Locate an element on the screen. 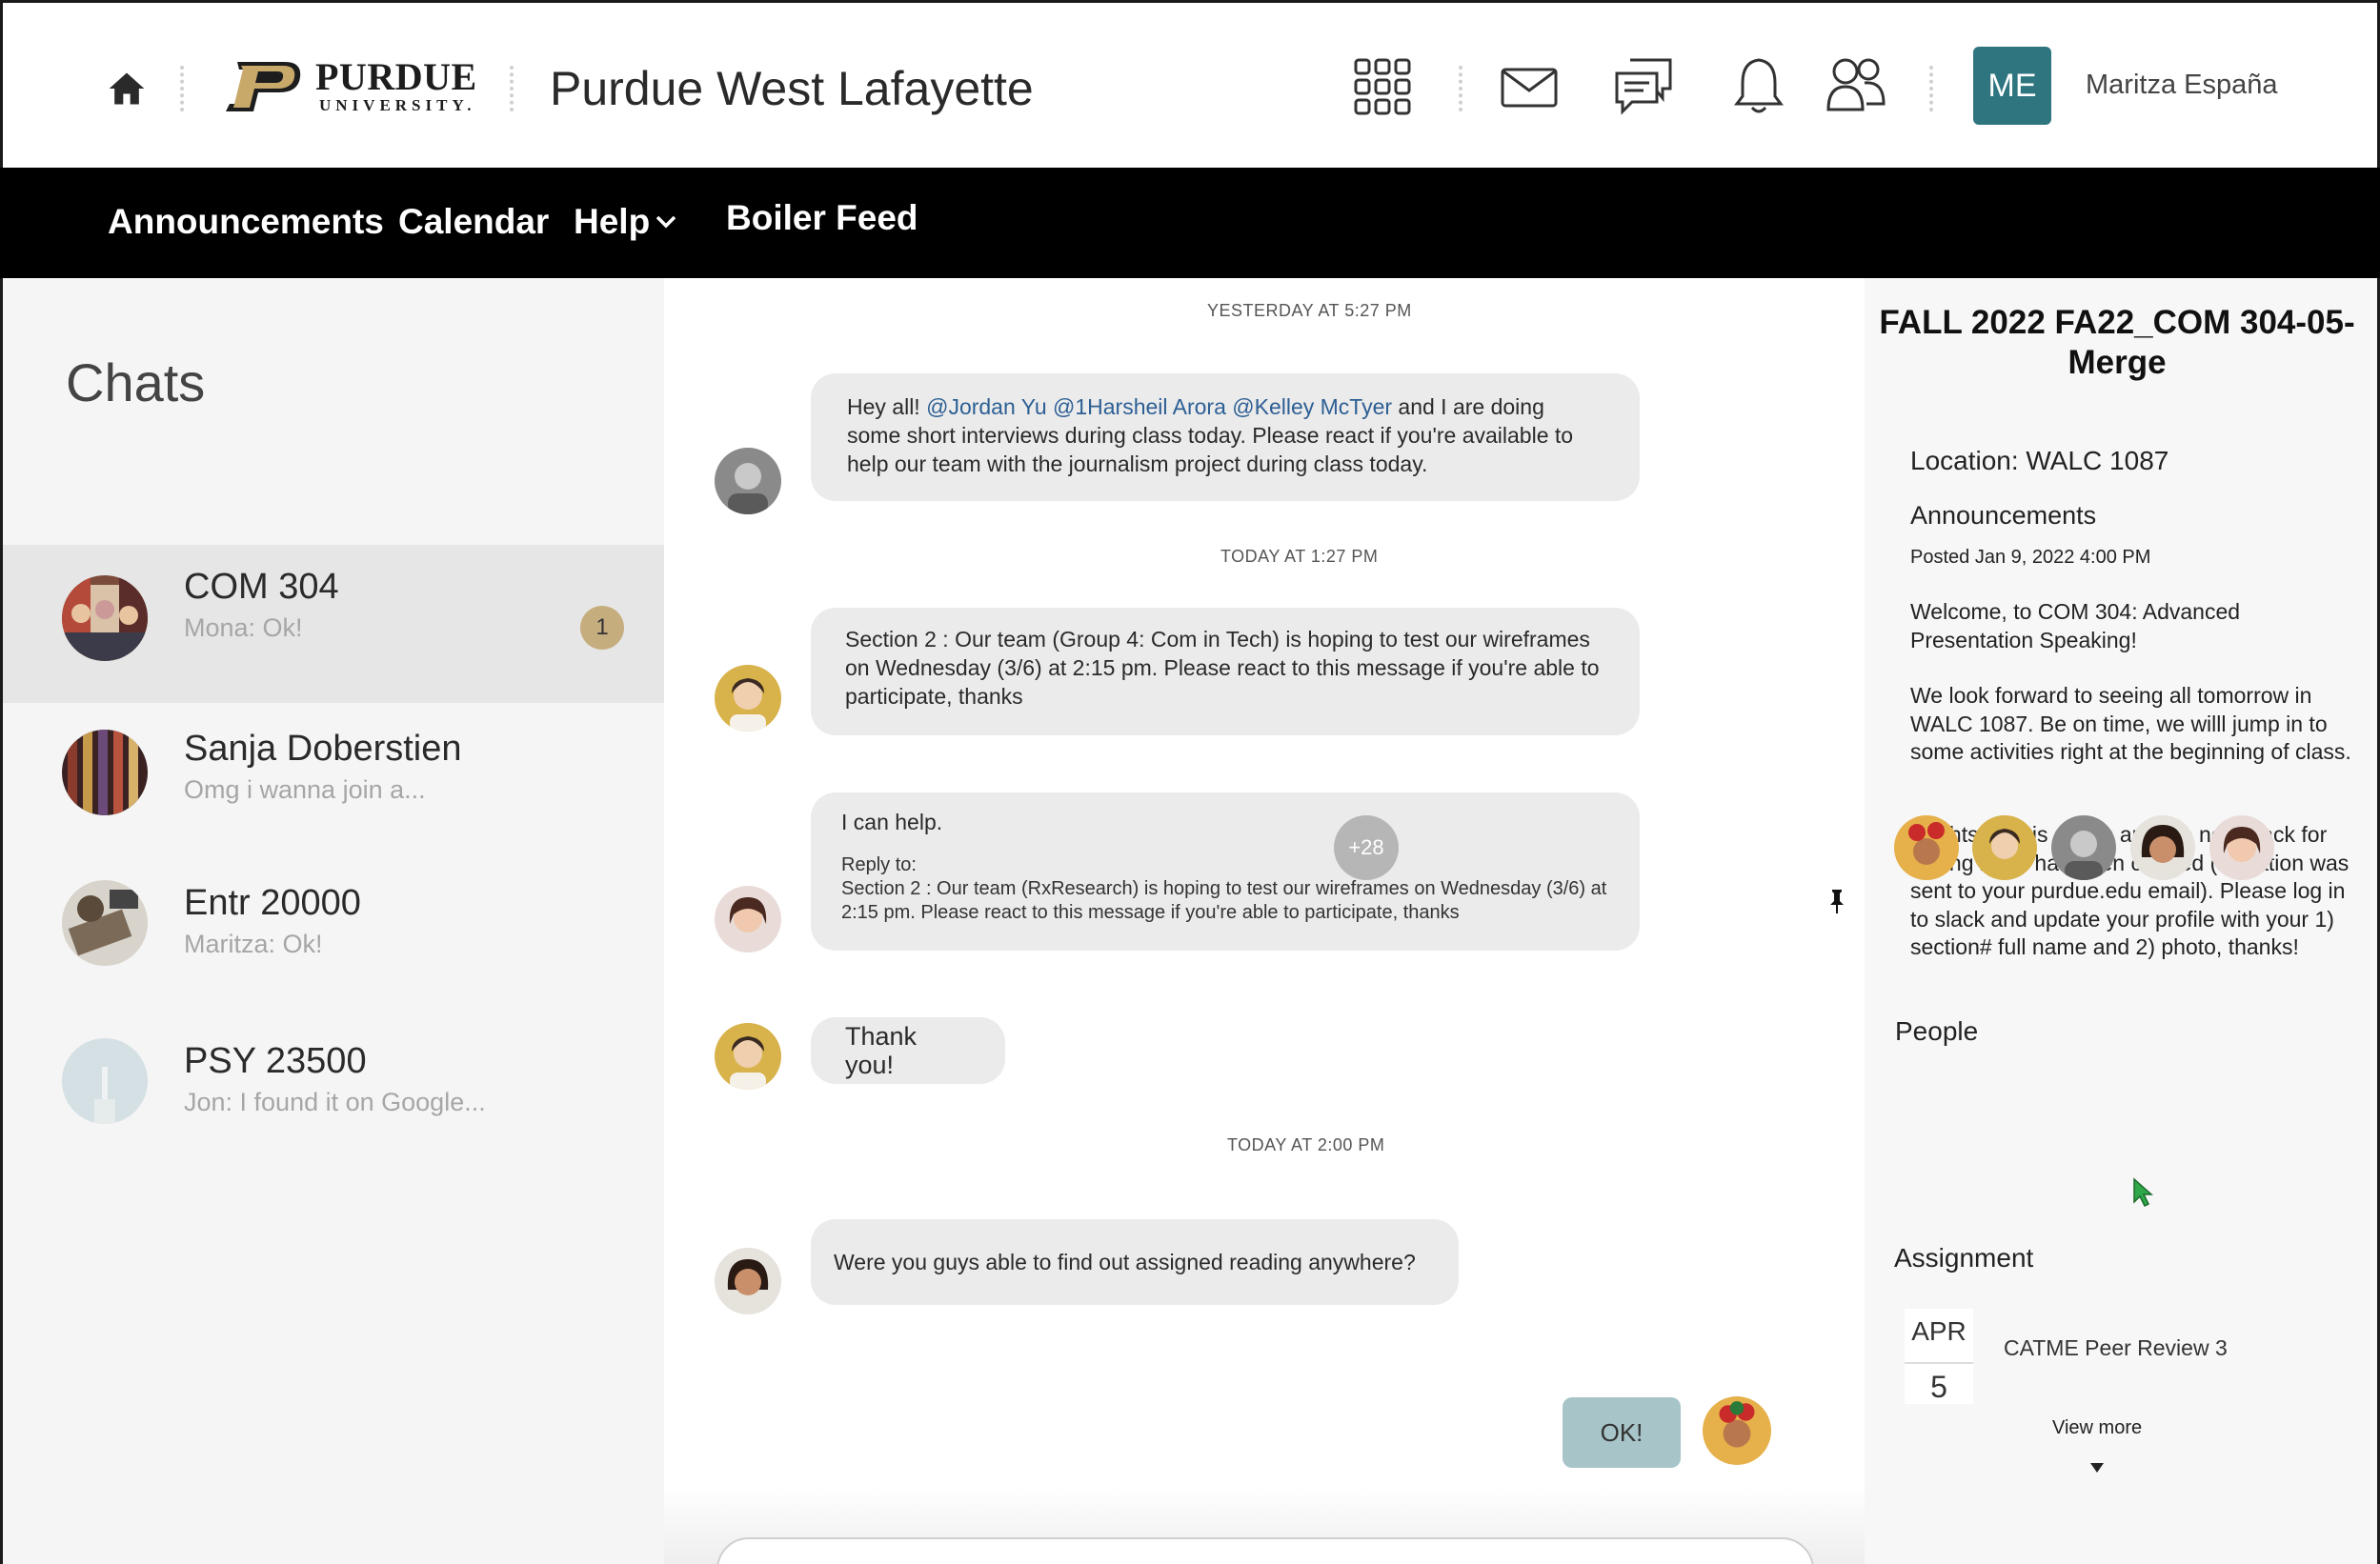 This screenshot has width=2380, height=1564. apps-grid-icon is located at coordinates (1382, 86).